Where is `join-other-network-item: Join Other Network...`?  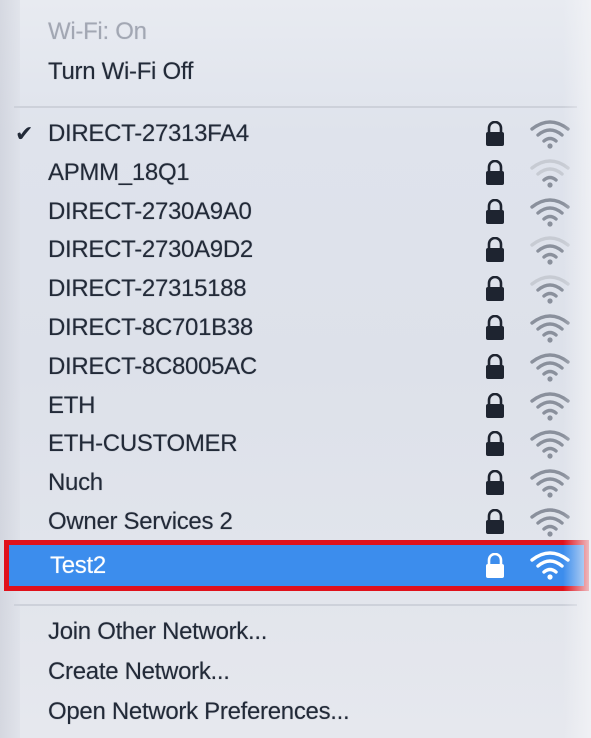
join-other-network-item: Join Other Network... is located at coordinates (295, 632).